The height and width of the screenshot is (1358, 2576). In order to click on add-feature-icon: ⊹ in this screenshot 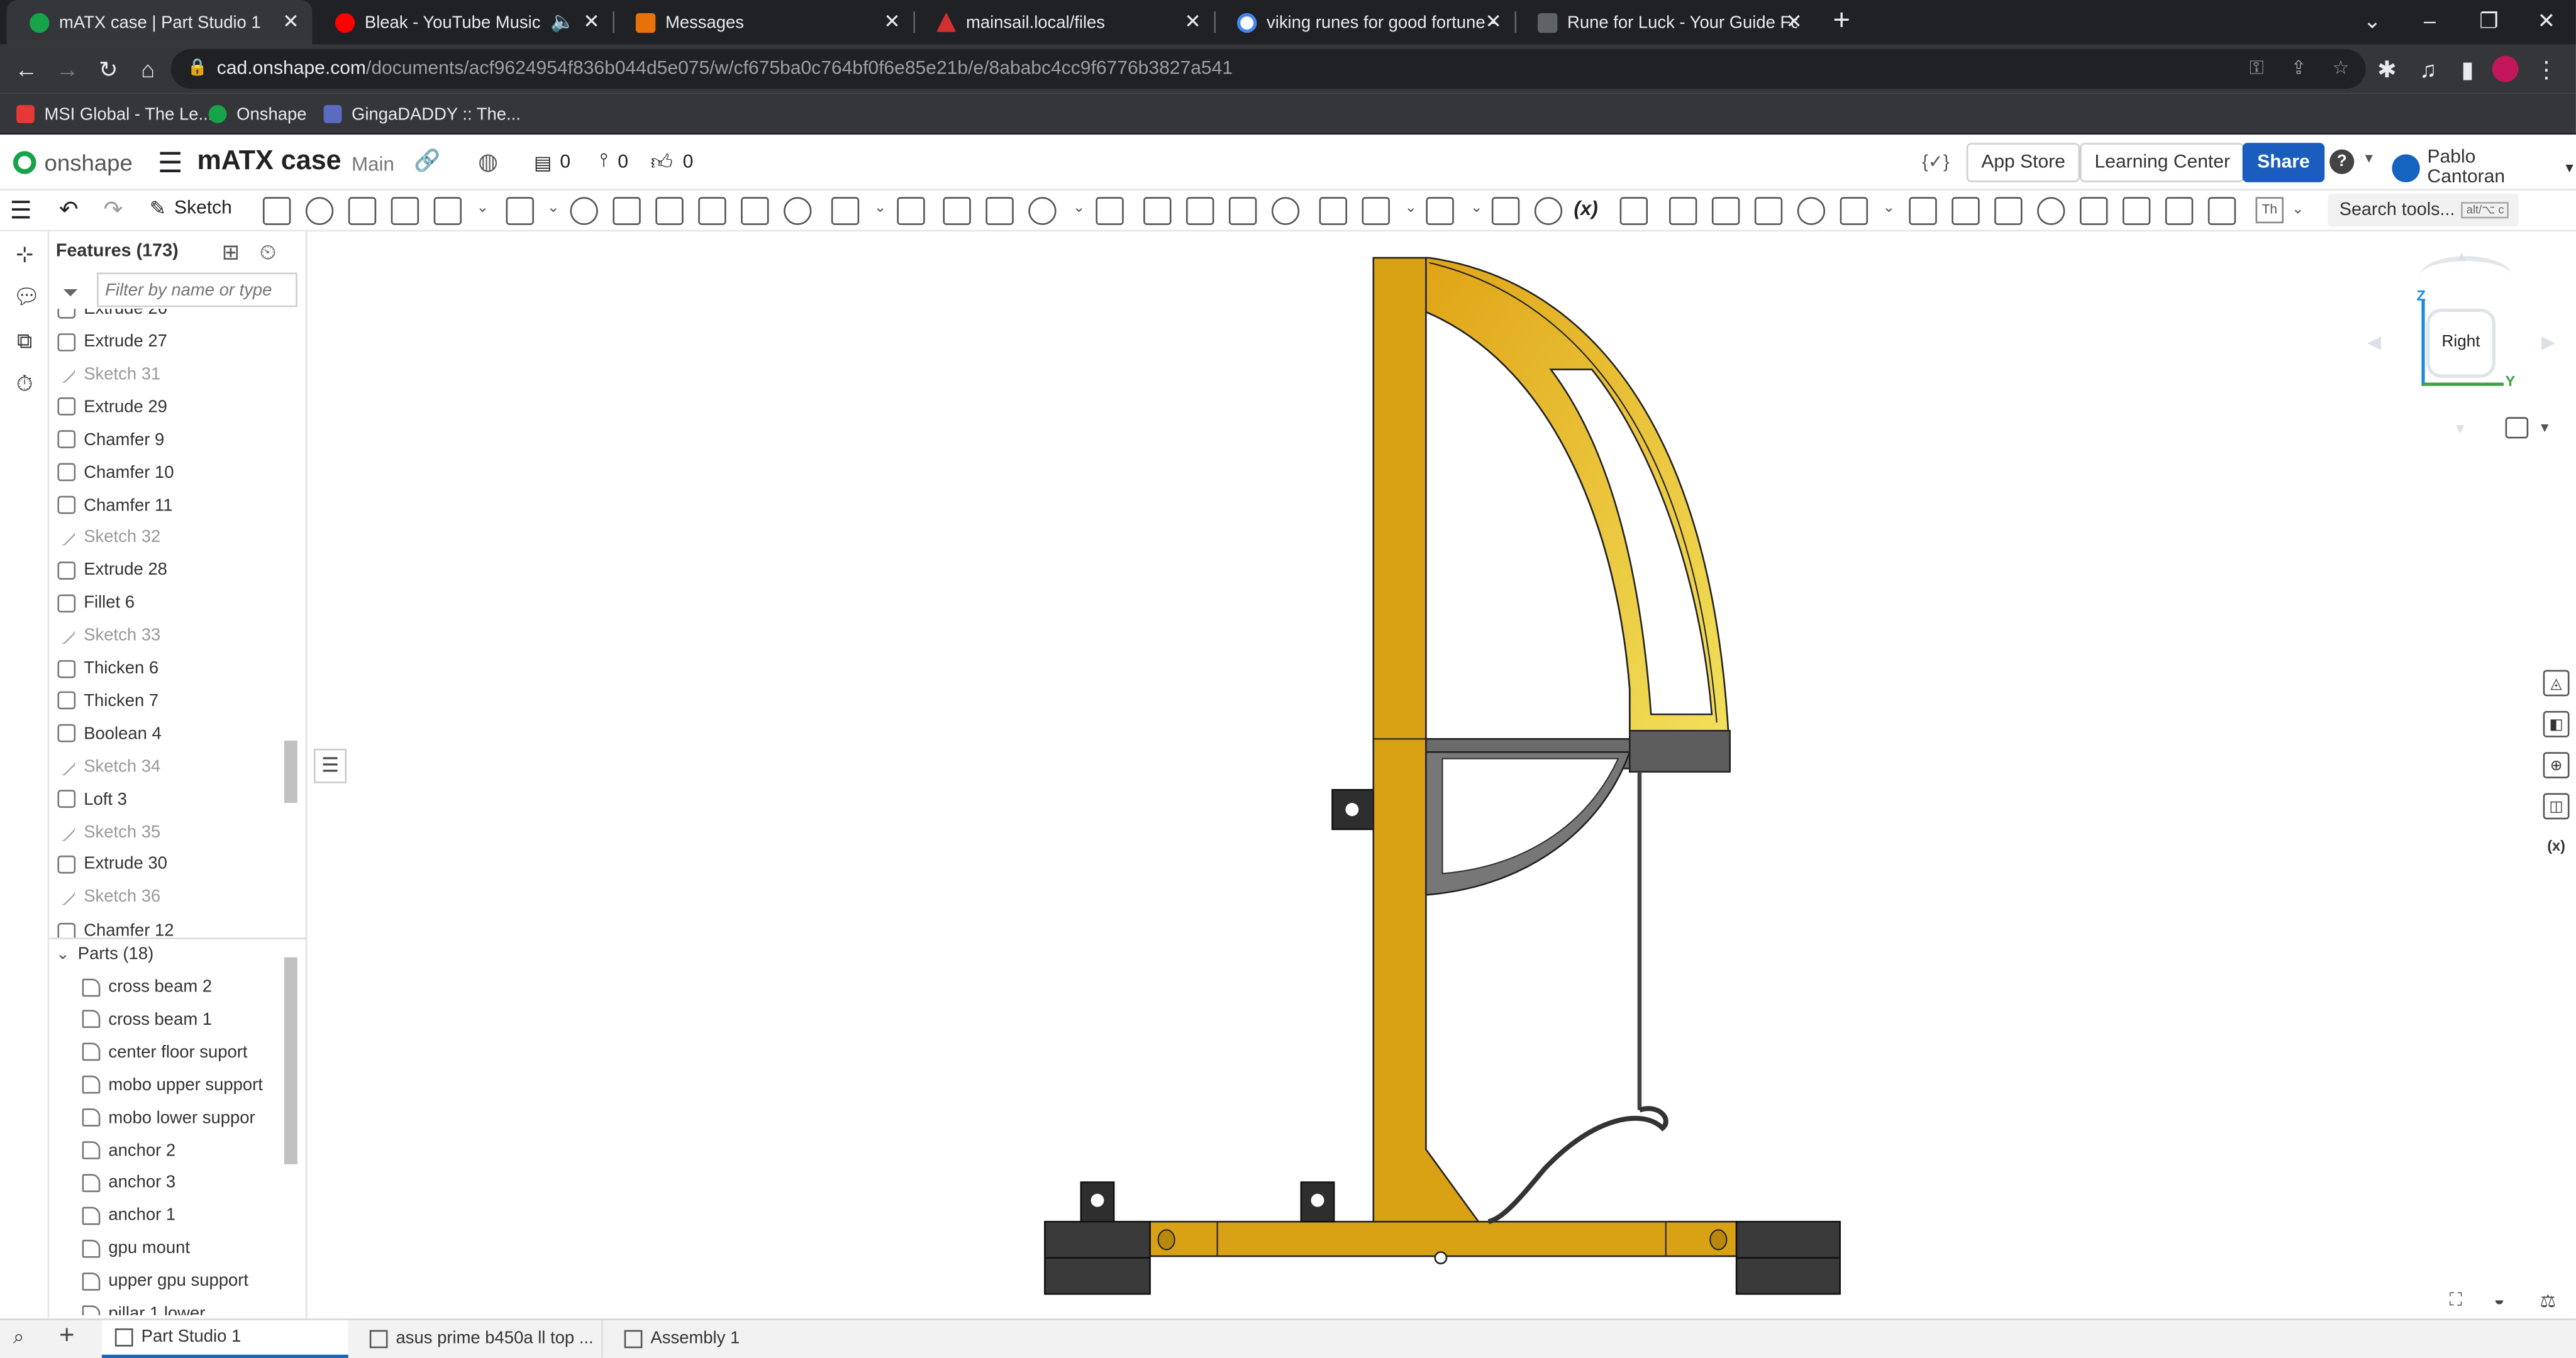, I will do `click(24, 254)`.